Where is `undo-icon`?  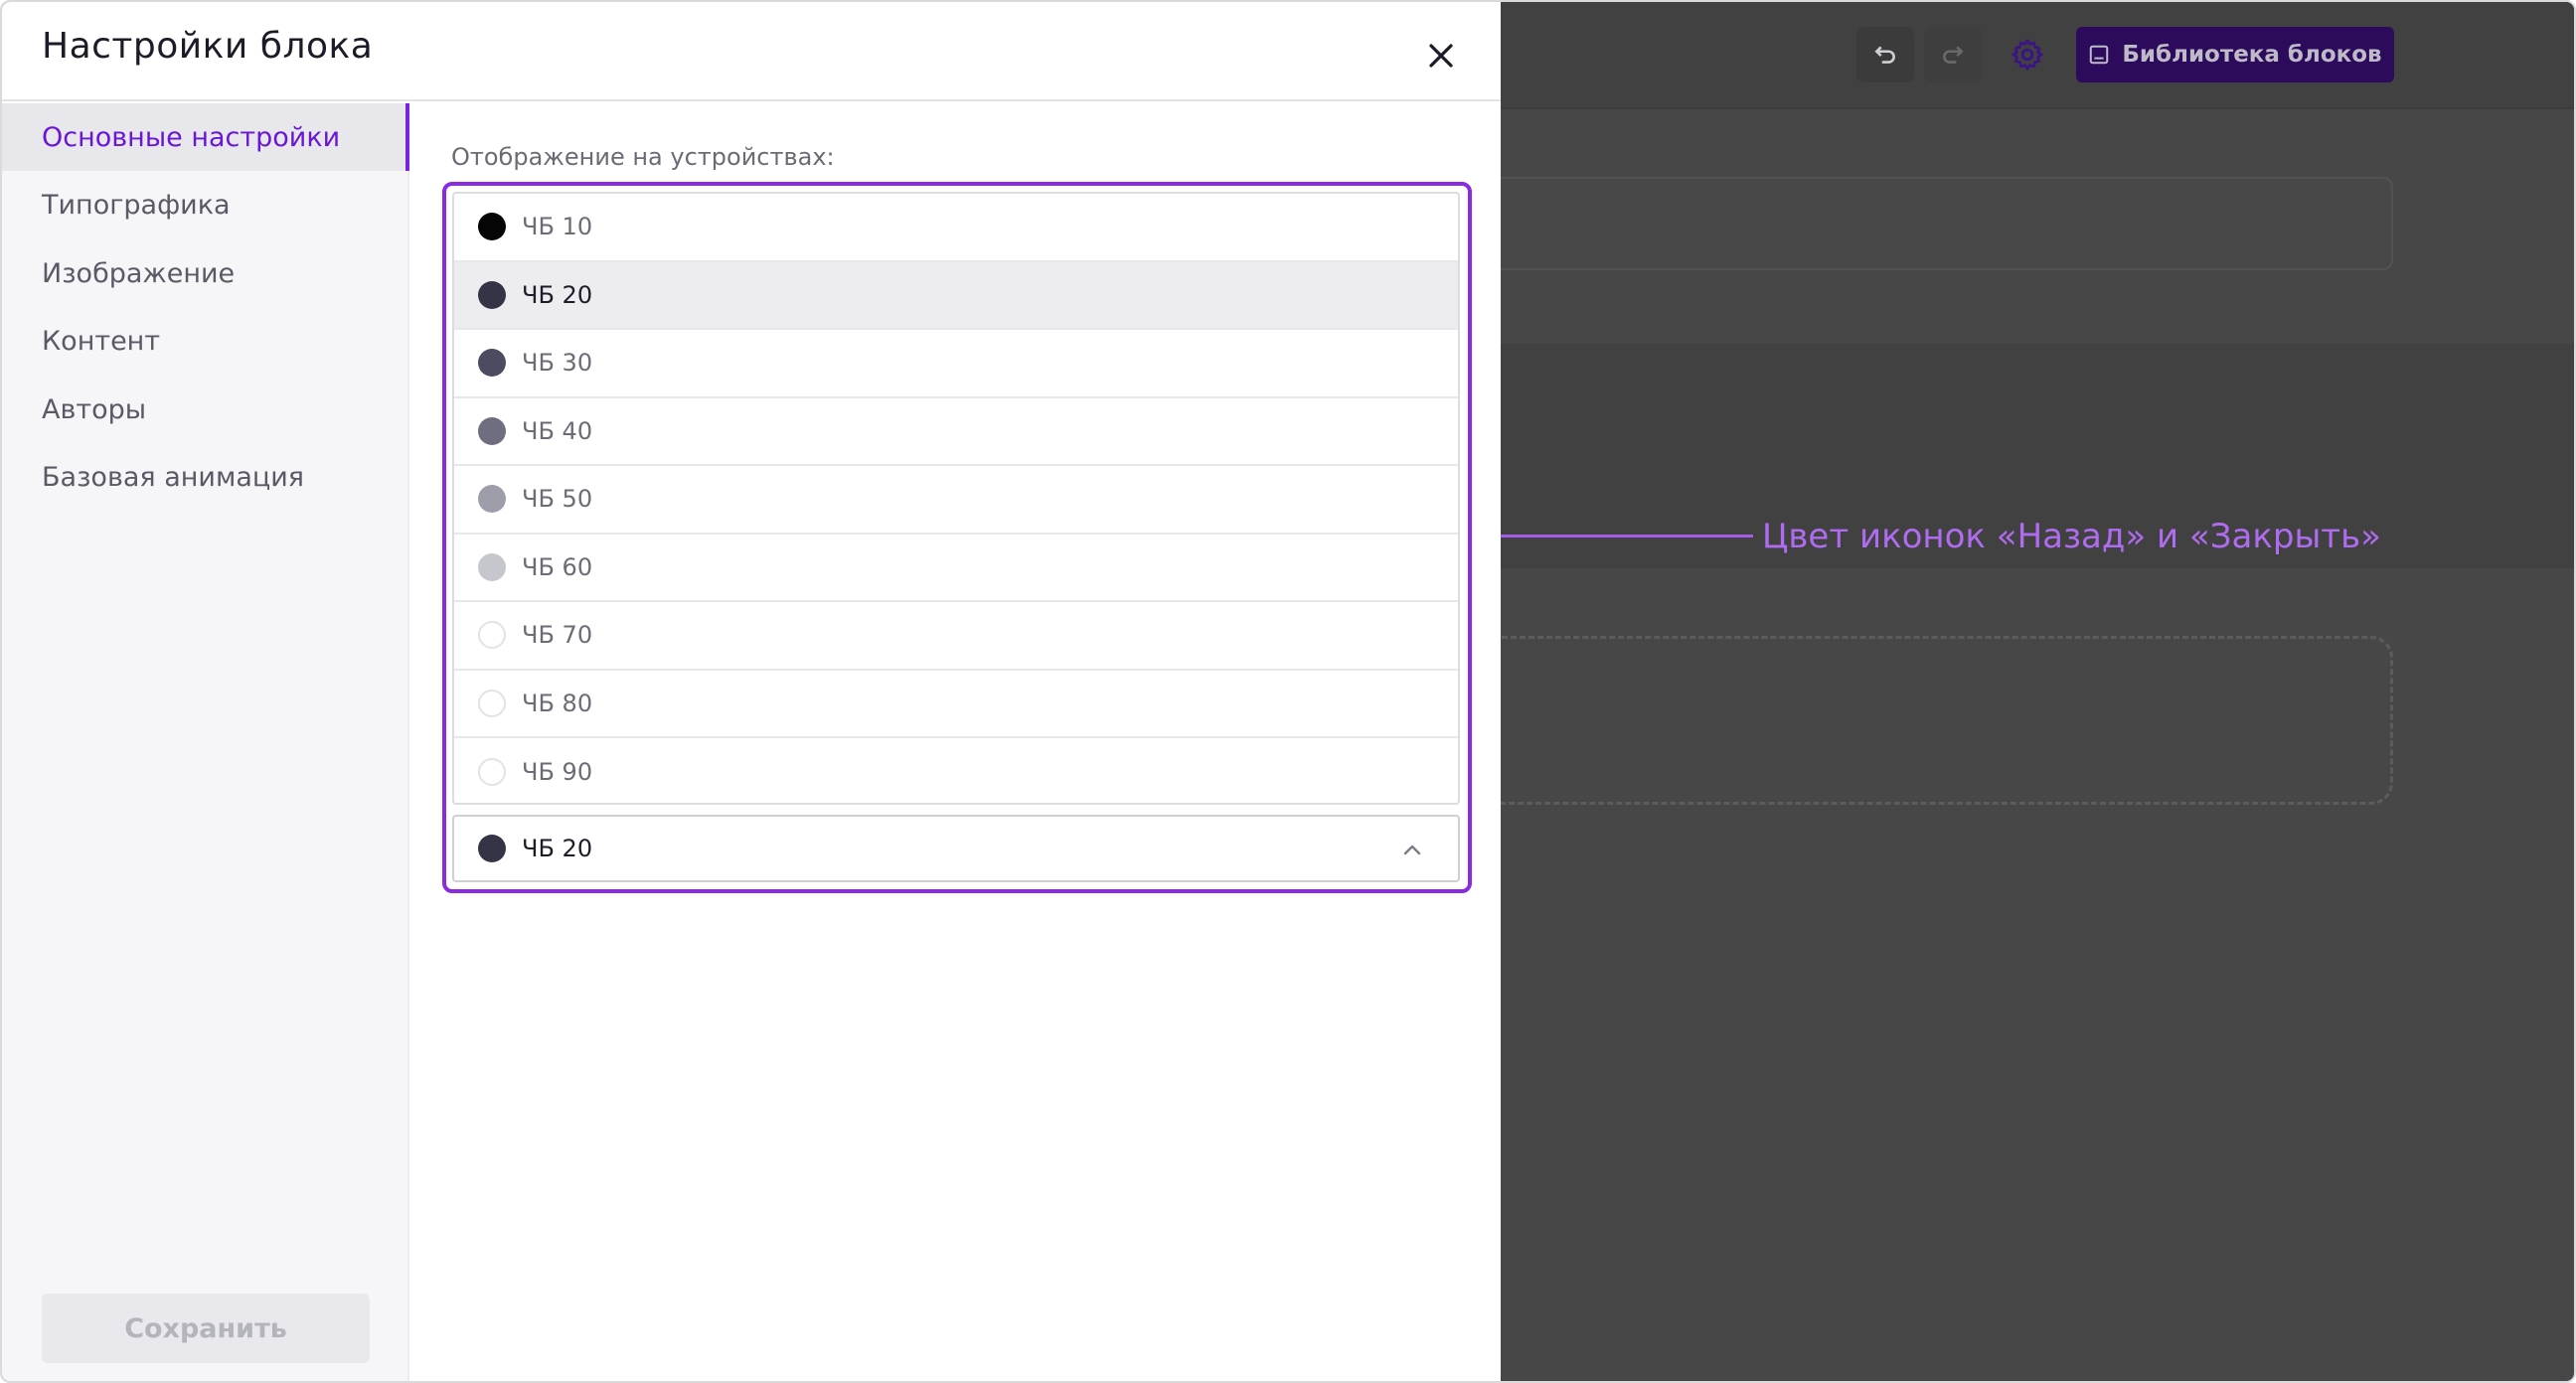 undo-icon is located at coordinates (1884, 55).